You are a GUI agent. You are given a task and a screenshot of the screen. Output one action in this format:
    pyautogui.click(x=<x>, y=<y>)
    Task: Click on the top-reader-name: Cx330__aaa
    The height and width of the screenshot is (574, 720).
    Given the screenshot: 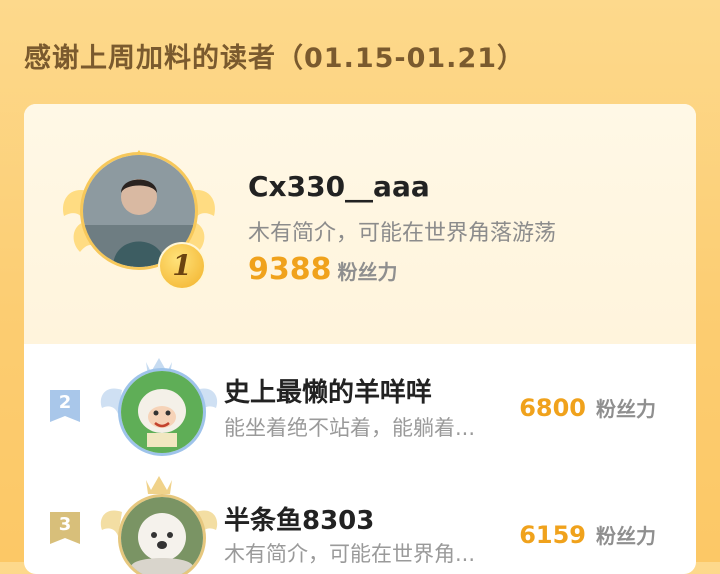 What is the action you would take?
    pyautogui.click(x=339, y=186)
    